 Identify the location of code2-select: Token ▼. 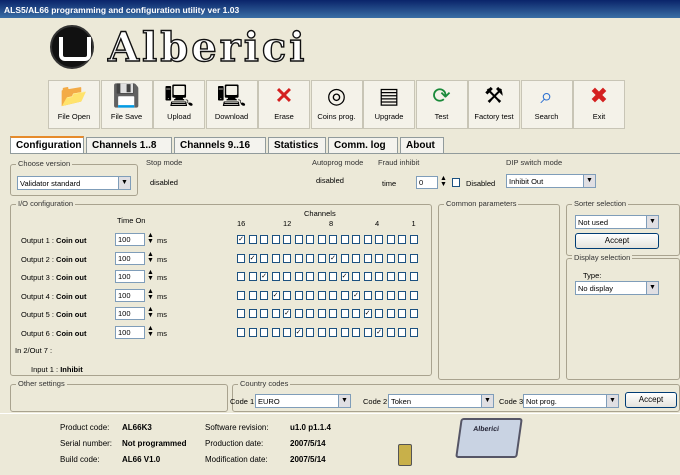
(441, 401).